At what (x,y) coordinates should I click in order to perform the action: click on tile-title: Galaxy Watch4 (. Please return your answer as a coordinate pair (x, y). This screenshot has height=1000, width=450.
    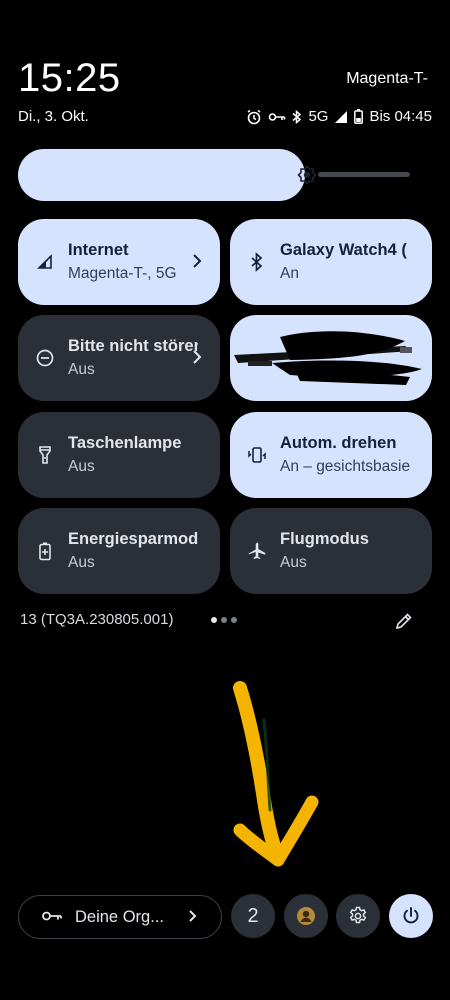
    Looking at the image, I should click on (343, 250).